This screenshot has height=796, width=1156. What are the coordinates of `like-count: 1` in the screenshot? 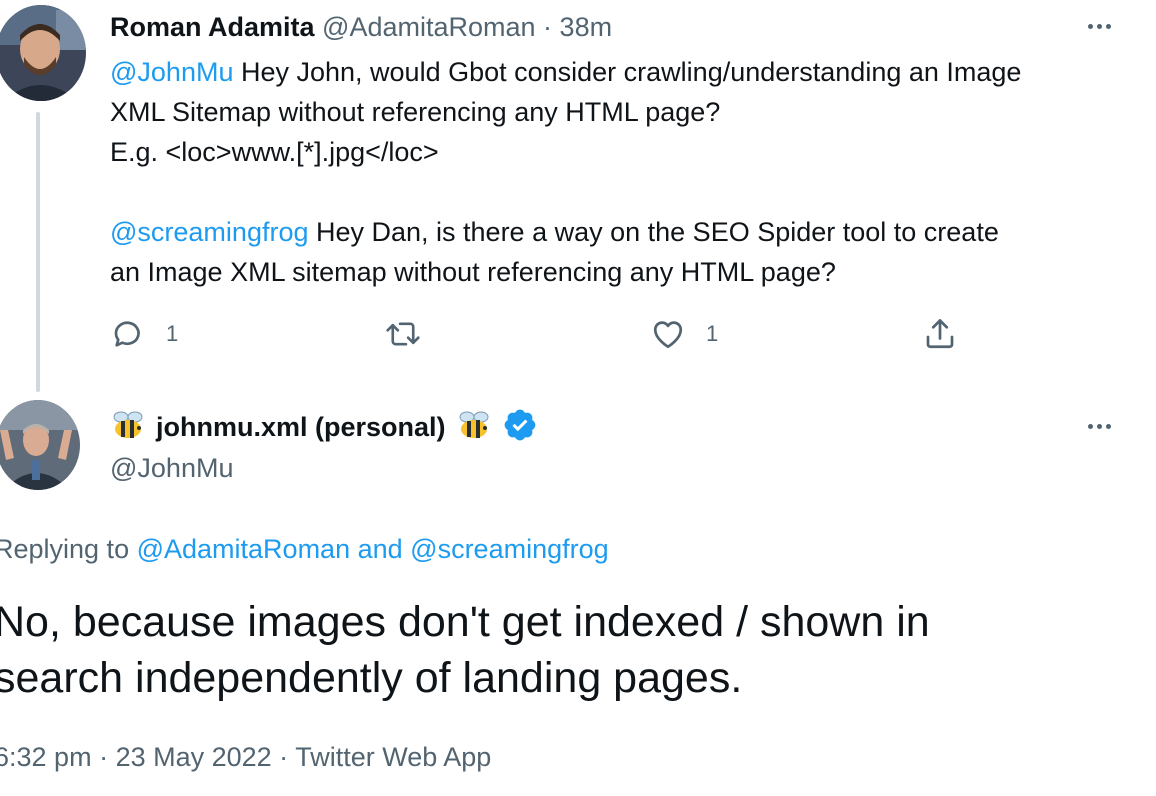 It's located at (712, 333).